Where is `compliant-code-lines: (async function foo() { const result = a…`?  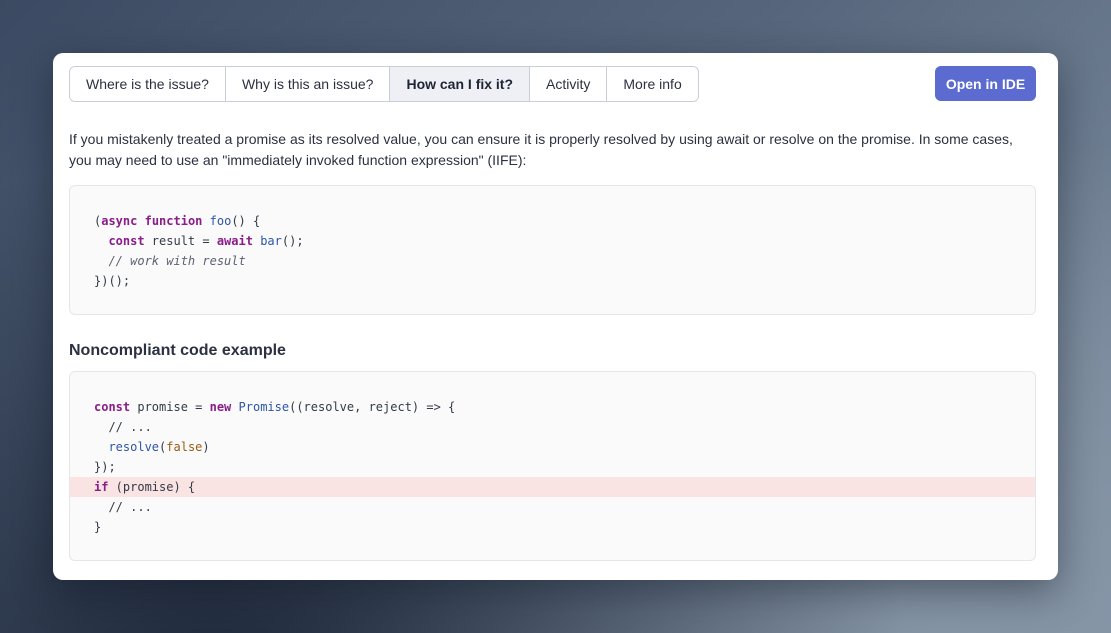 compliant-code-lines: (async function foo() { const result = a… is located at coordinates (552, 251).